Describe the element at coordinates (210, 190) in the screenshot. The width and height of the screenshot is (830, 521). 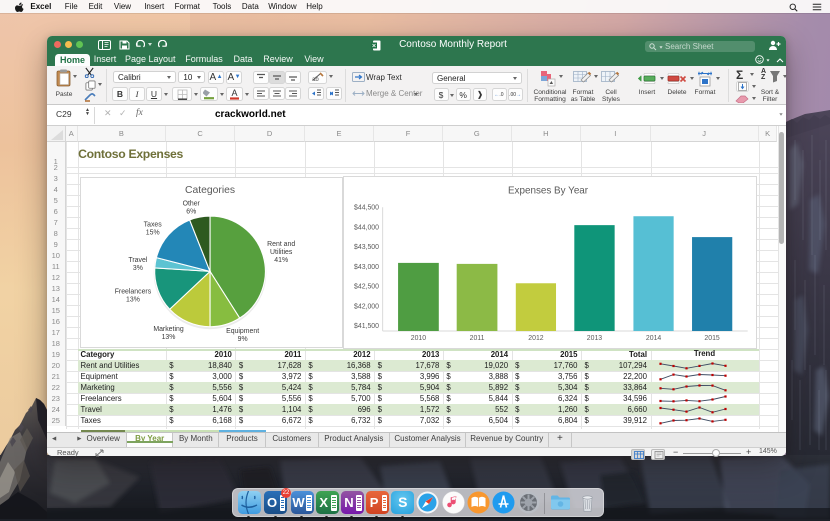
I see `svg-text: Categories` at that location.